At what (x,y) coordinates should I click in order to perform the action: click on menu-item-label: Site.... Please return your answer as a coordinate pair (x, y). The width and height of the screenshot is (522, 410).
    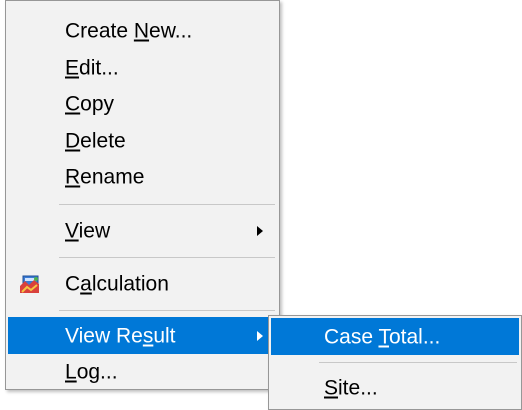
    Looking at the image, I should click on (351, 387).